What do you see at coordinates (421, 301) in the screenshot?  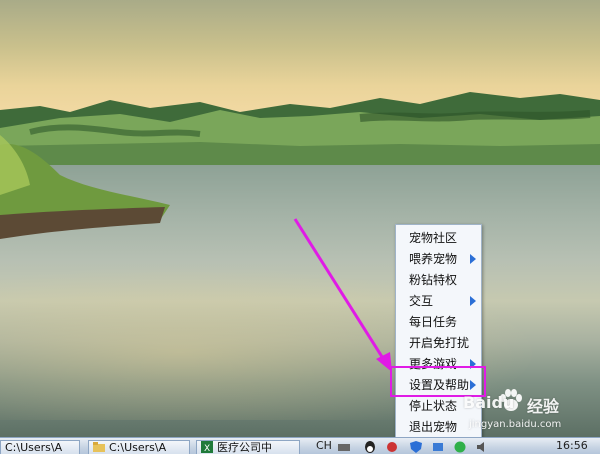 I see `menu-item-label: 交互` at bounding box center [421, 301].